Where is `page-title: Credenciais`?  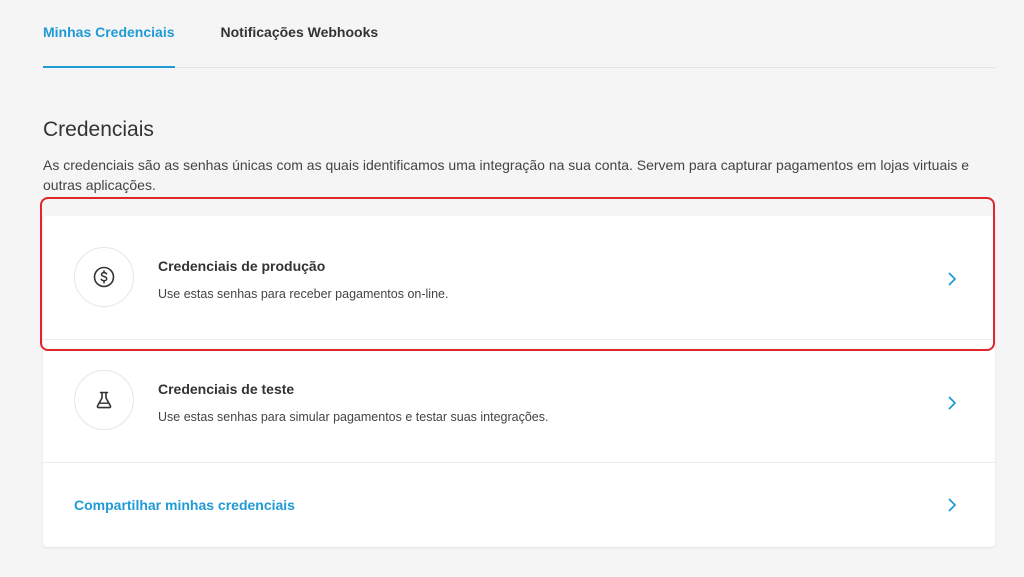
page-title: Credenciais is located at coordinates (98, 129).